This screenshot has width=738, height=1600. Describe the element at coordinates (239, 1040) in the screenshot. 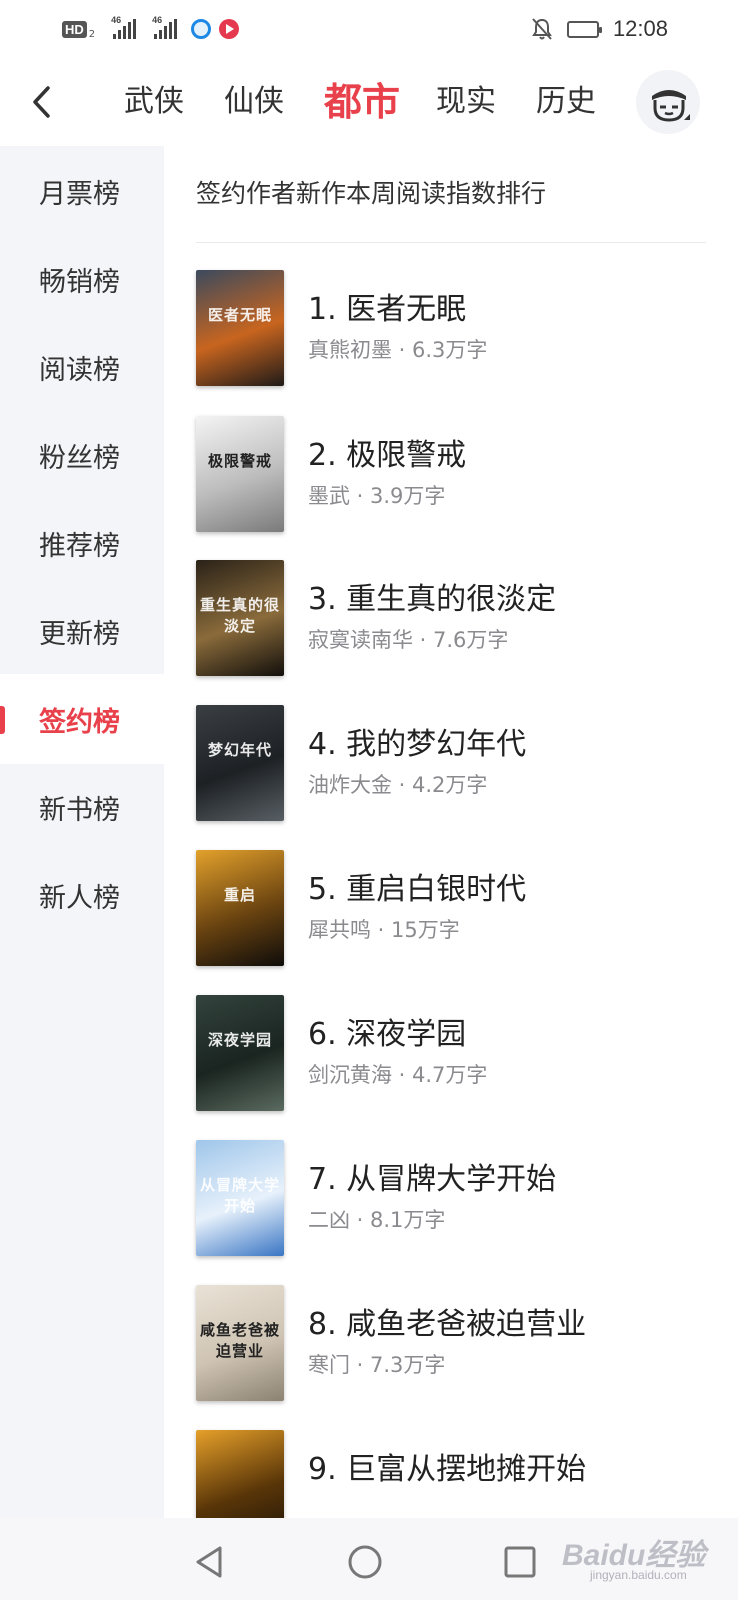

I see `book-cover-title: 深夜学园` at that location.